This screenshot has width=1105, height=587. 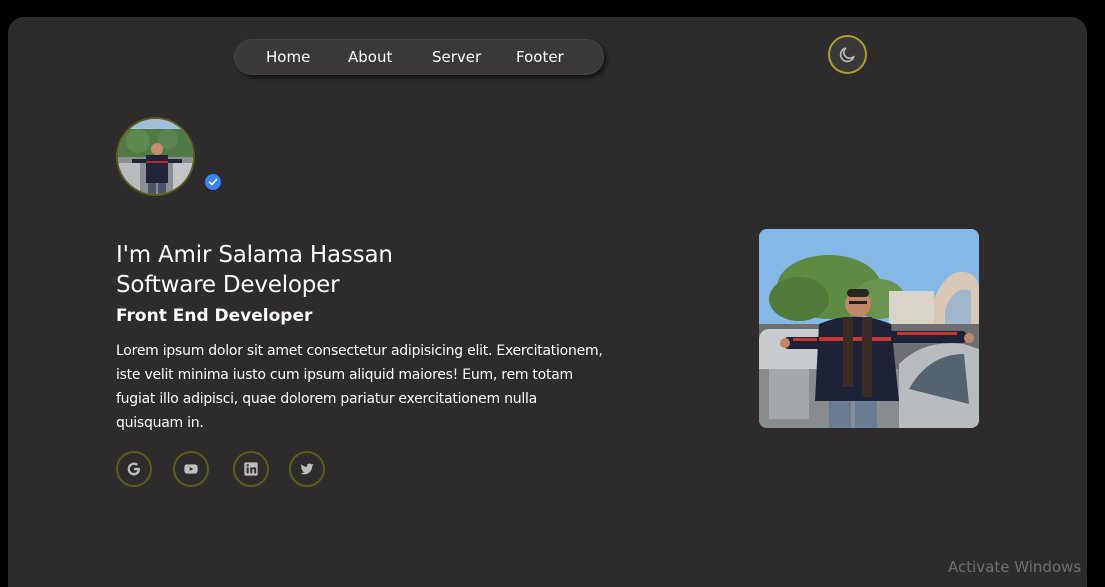 I want to click on youtube-icon, so click(x=191, y=469).